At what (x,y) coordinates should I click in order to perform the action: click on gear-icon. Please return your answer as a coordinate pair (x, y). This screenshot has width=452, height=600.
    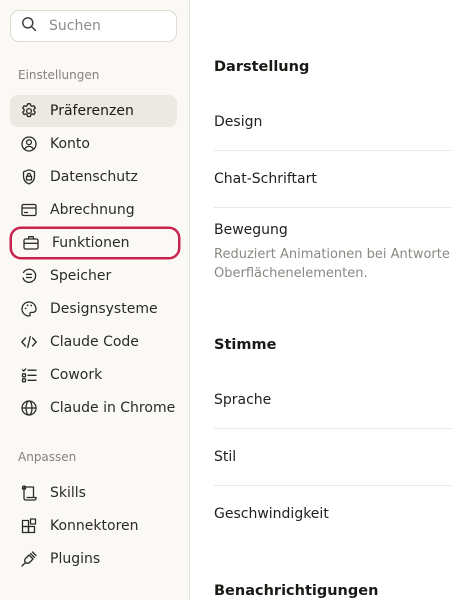
    Looking at the image, I should click on (29, 111).